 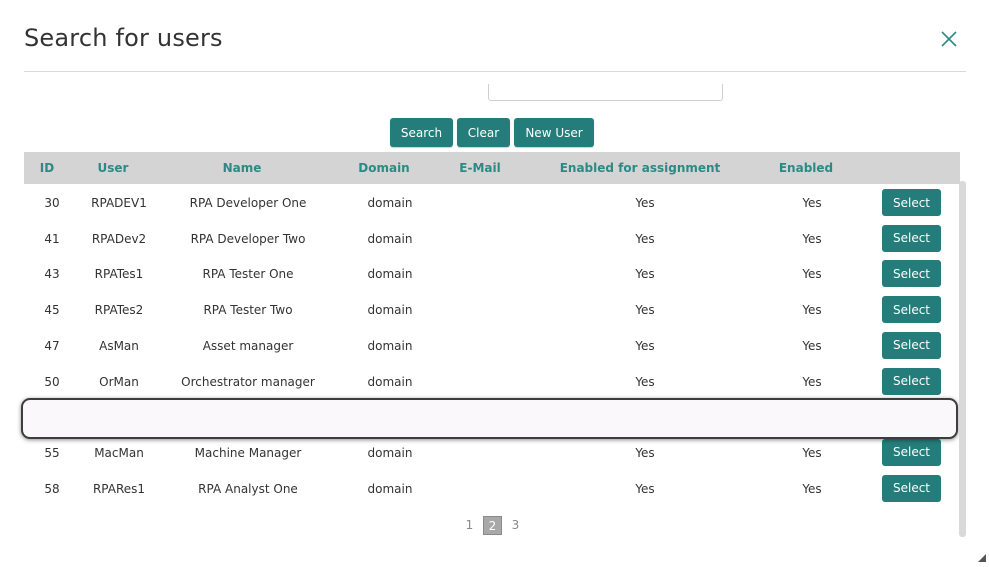 What do you see at coordinates (119, 203) in the screenshot?
I see `cell-user: RPADEV1` at bounding box center [119, 203].